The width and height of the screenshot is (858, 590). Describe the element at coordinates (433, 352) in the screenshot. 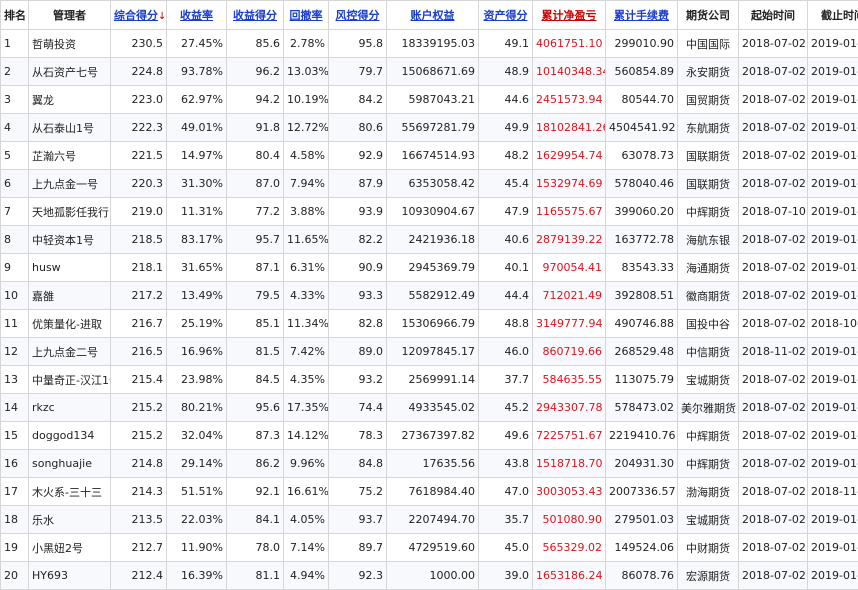

I see `cell-account-equity: 12097845.17` at that location.